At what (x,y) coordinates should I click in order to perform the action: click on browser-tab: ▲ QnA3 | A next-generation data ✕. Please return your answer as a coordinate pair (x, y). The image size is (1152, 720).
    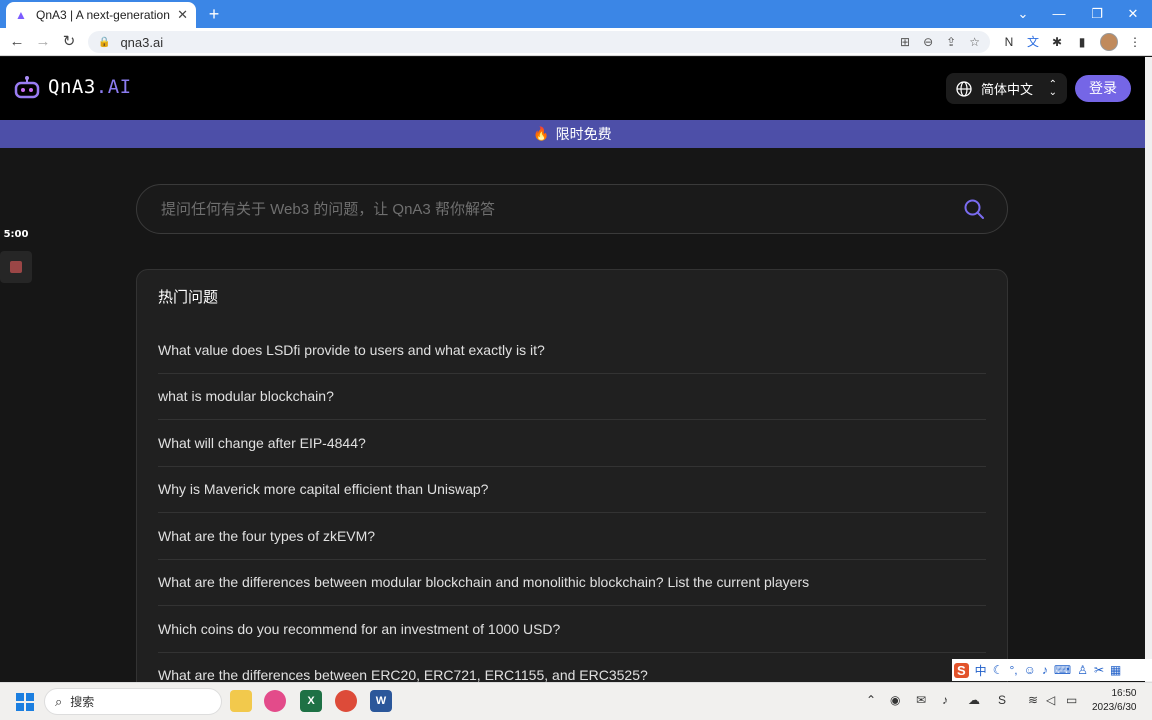
    Looking at the image, I should click on (101, 15).